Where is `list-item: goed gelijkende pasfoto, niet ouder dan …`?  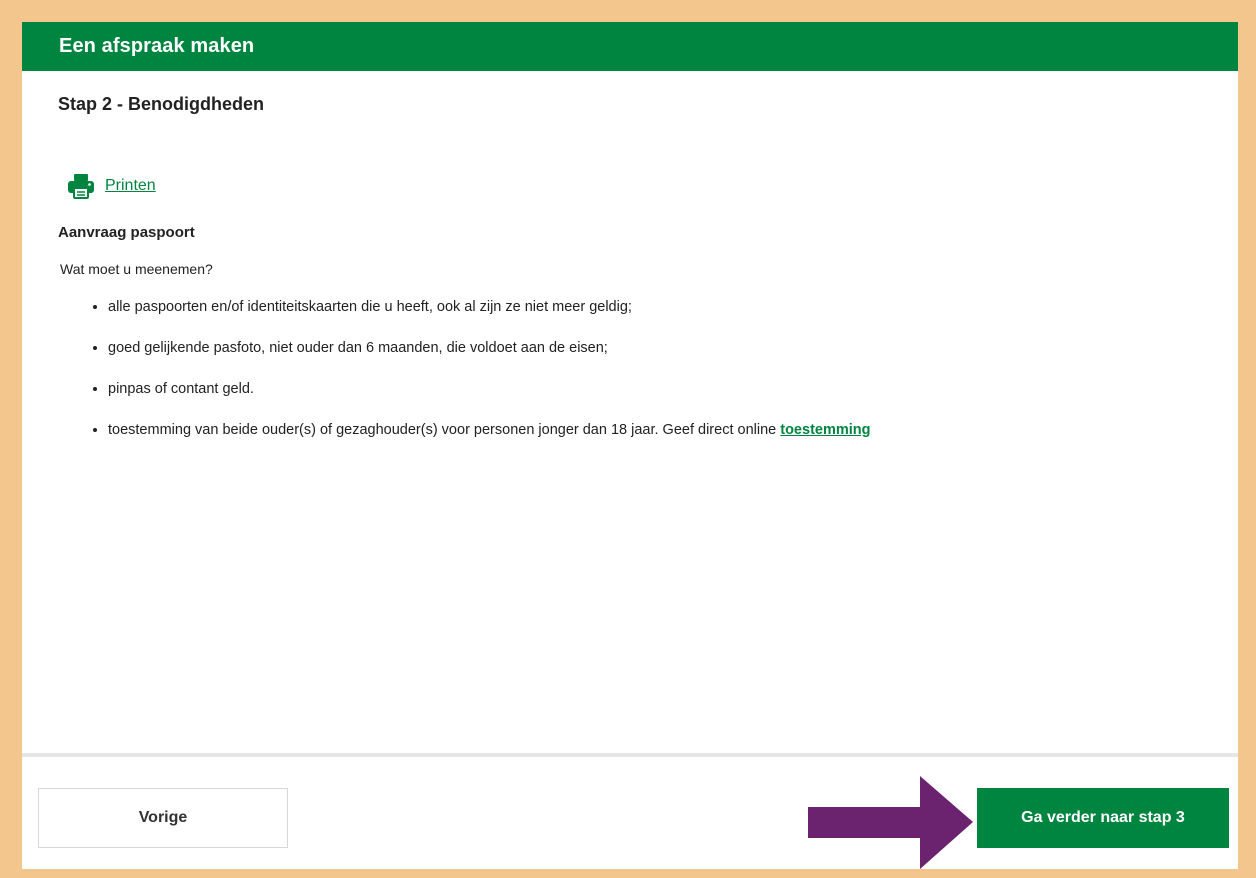
list-item: goed gelijkende pasfoto, niet ouder dan … is located at coordinates (658, 355).